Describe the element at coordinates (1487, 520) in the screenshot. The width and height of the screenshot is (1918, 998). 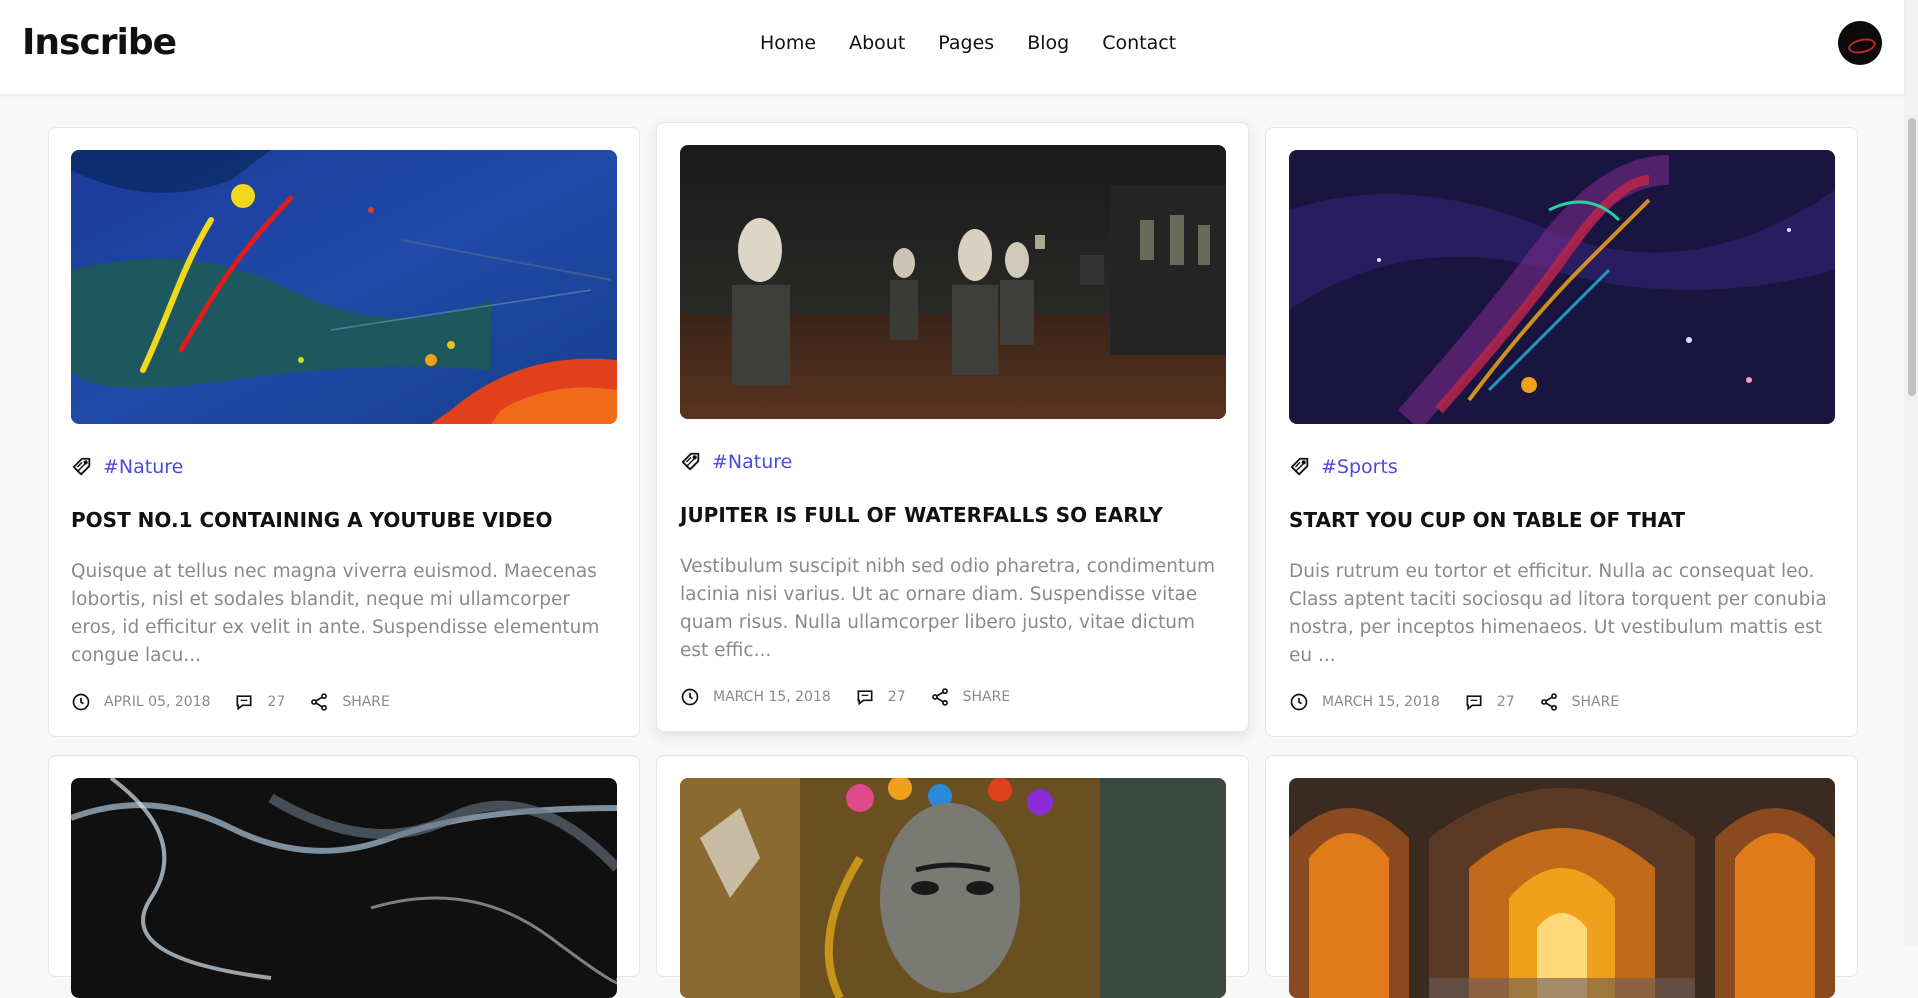
I see `post-title: START YOU CUP ON TABLE OF THAT` at that location.